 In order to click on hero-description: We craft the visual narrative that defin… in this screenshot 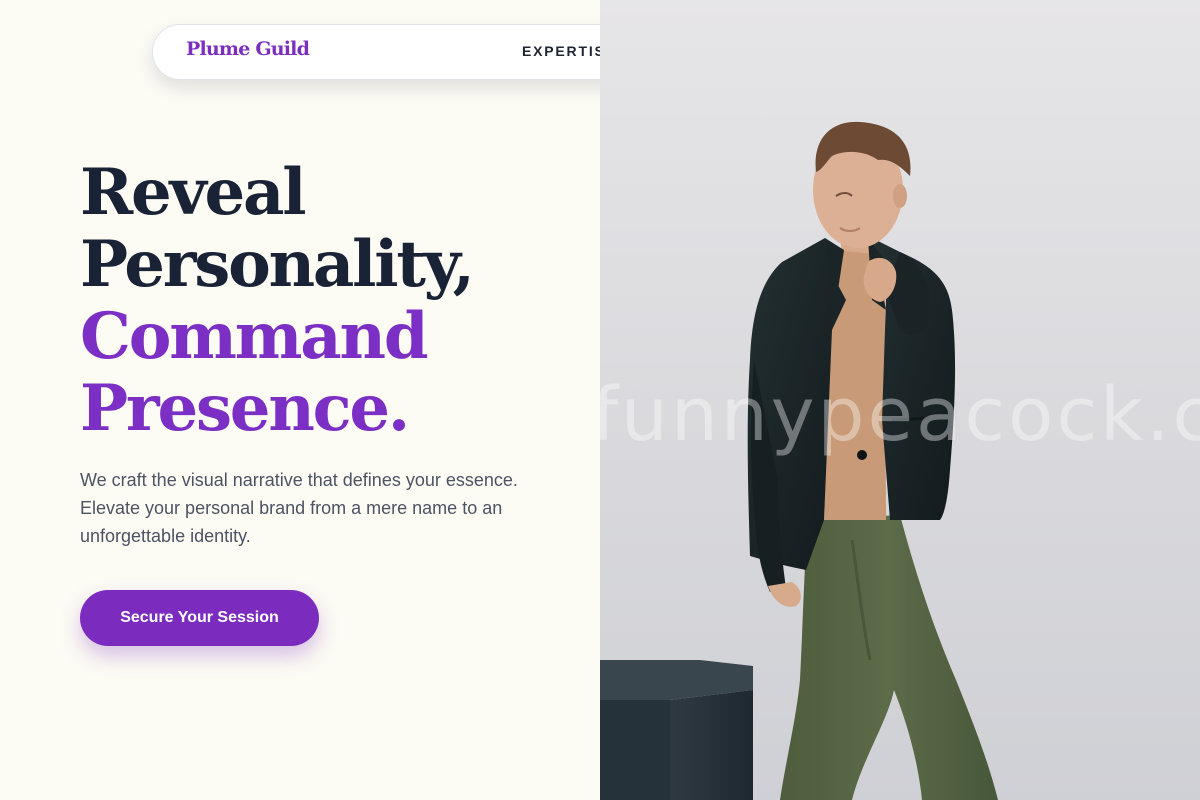, I will do `click(299, 508)`.